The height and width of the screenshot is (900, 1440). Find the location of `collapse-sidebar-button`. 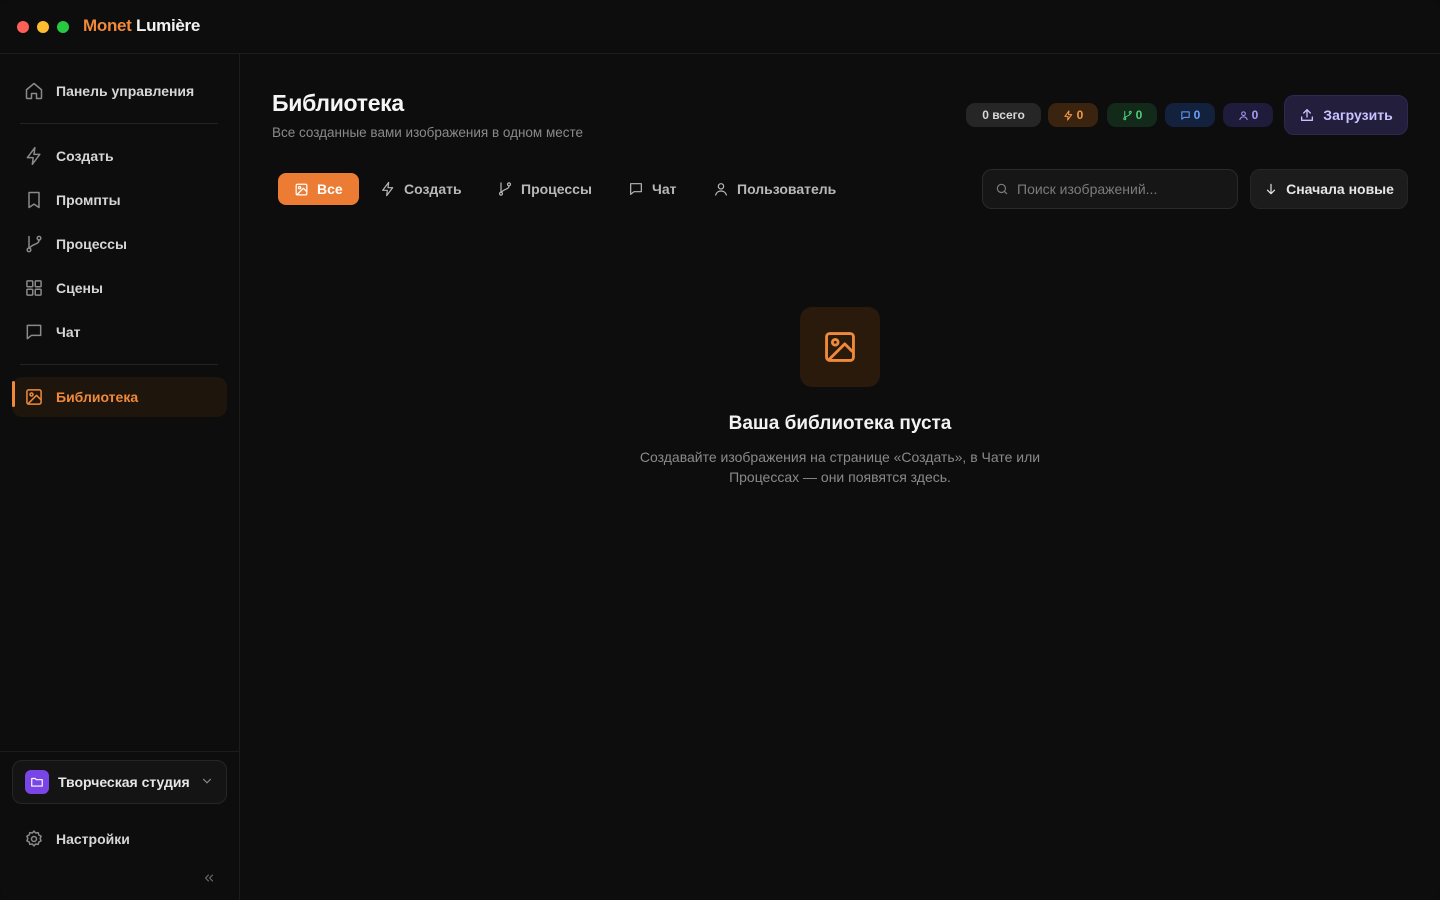

collapse-sidebar-button is located at coordinates (209, 878).